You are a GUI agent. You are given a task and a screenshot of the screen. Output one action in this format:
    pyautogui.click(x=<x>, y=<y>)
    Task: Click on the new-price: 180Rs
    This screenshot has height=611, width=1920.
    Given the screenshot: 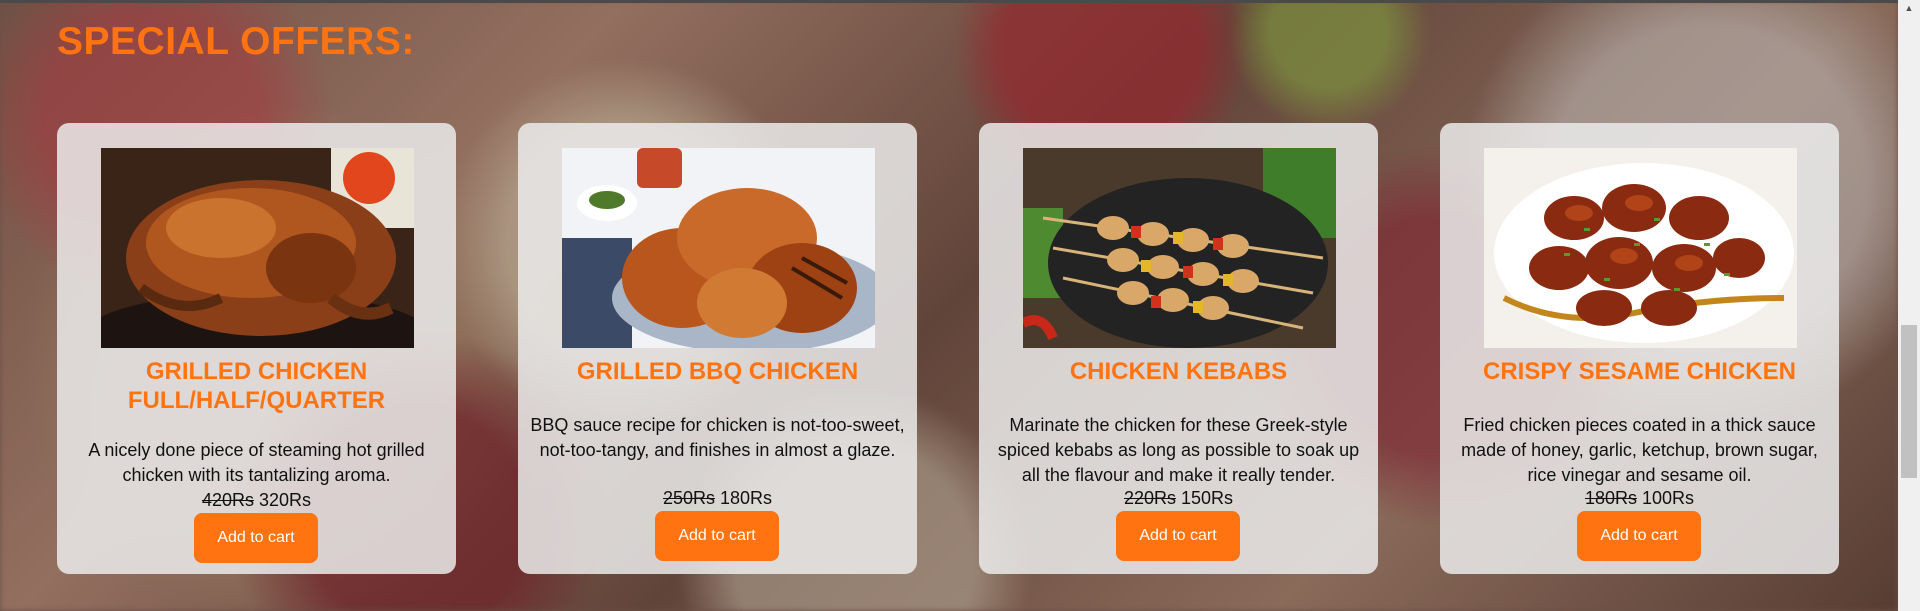 What is the action you would take?
    pyautogui.click(x=746, y=498)
    